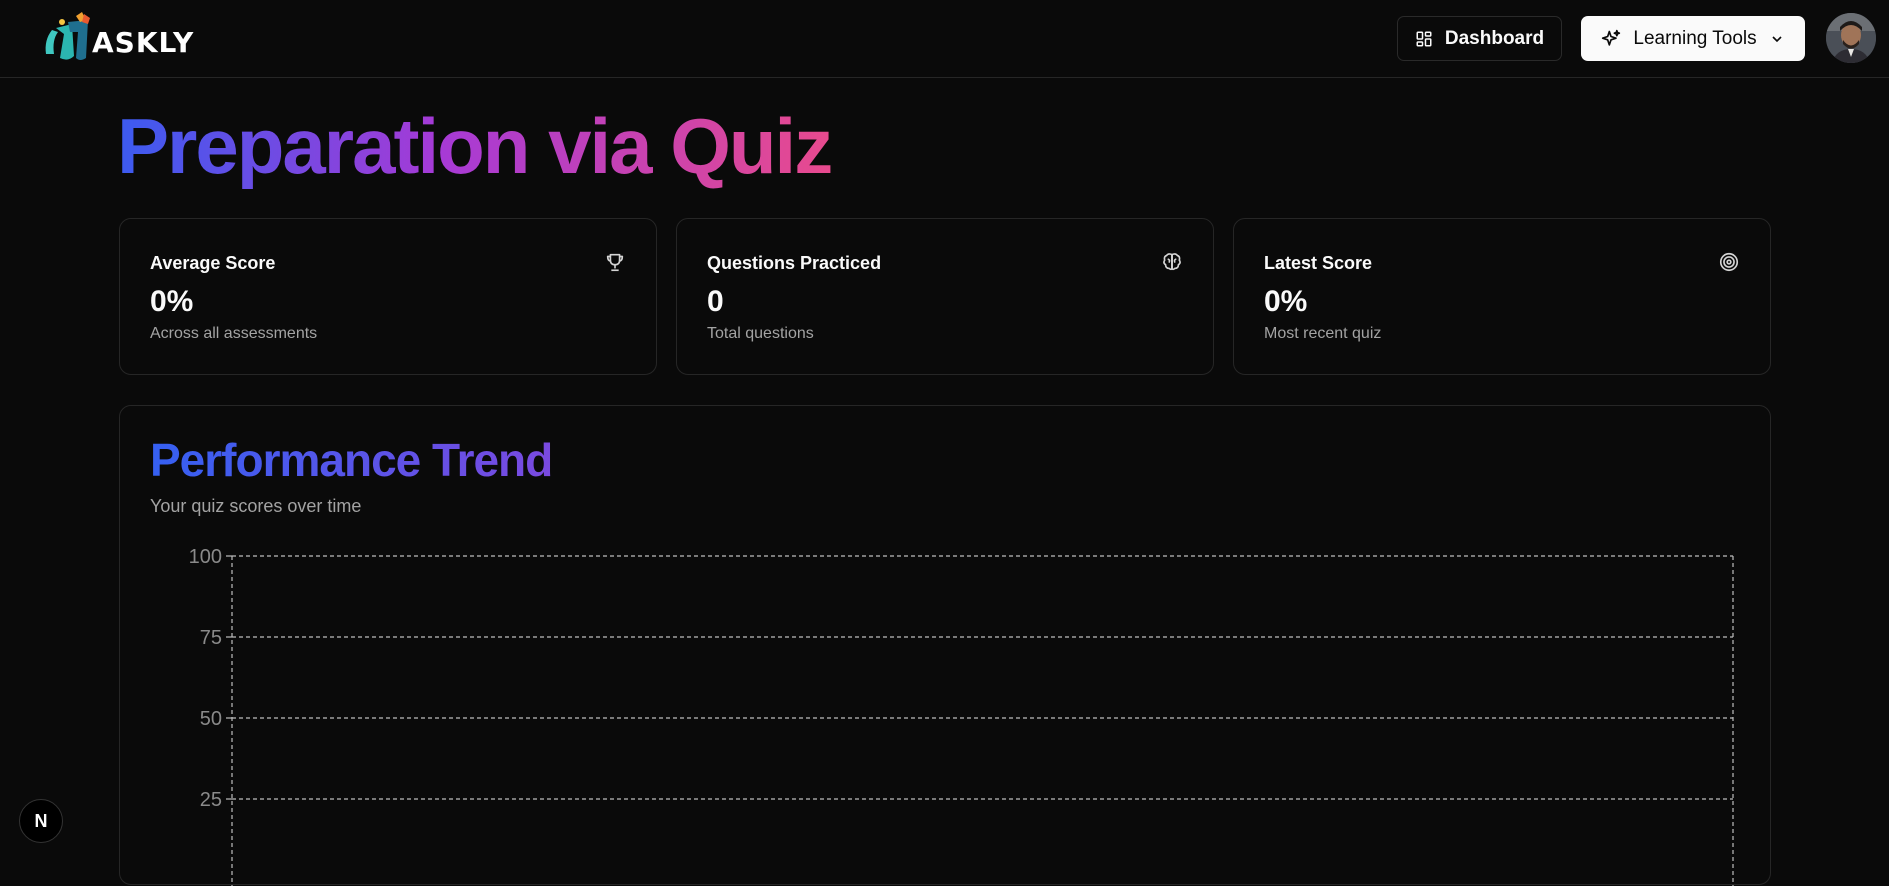  Describe the element at coordinates (211, 800) in the screenshot. I see `y-tick-label: 25` at that location.